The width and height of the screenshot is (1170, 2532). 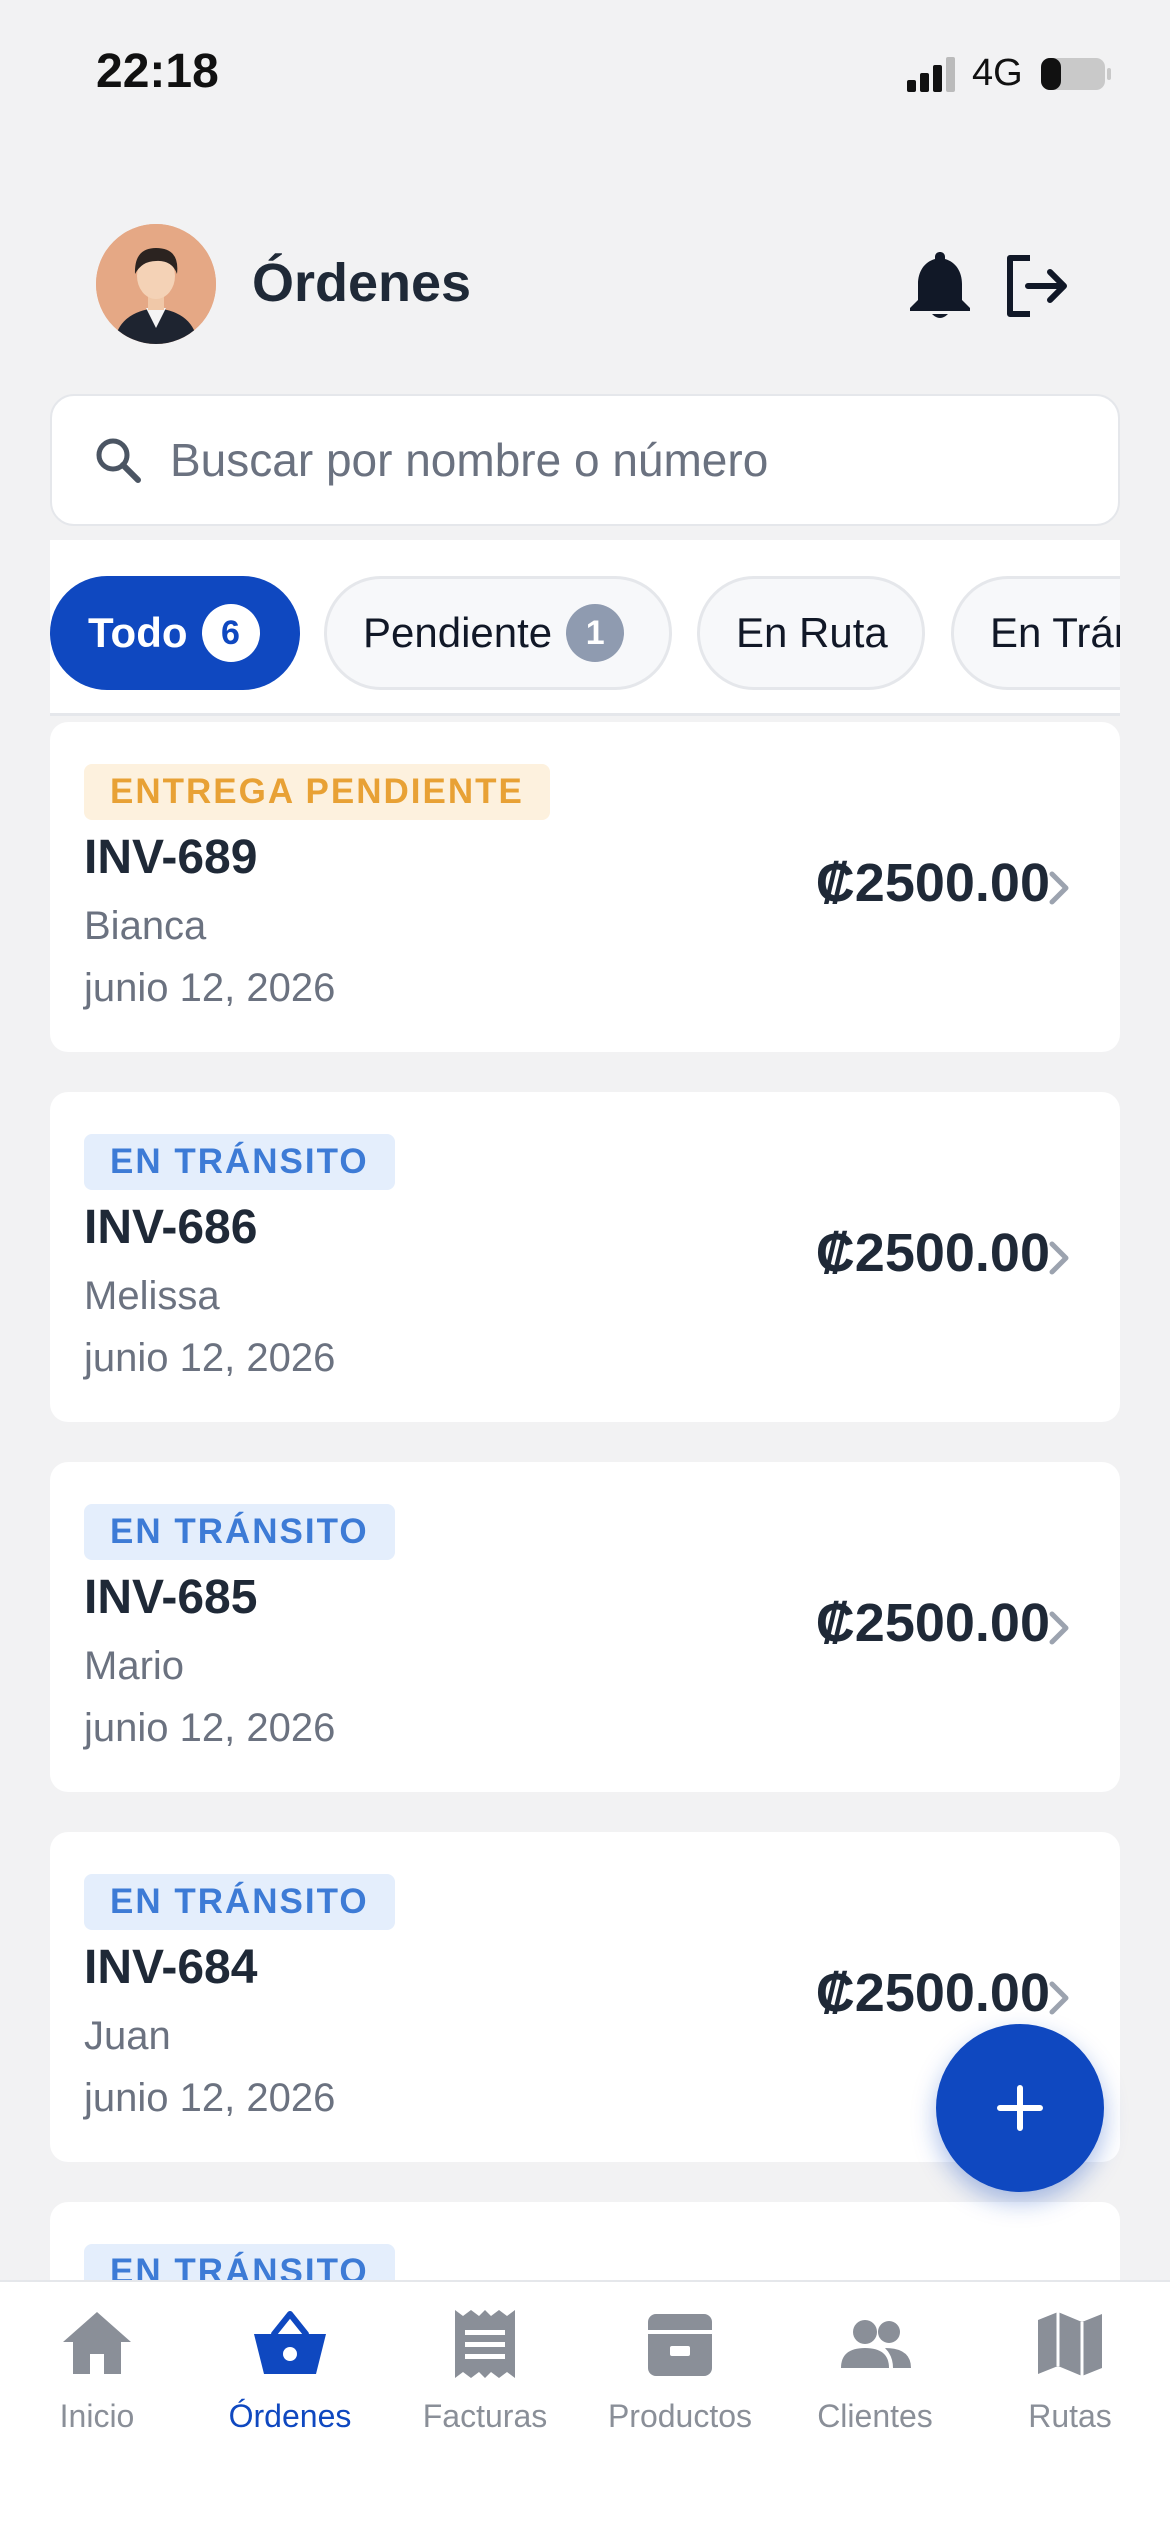 I want to click on network-type: 4G, so click(x=997, y=73).